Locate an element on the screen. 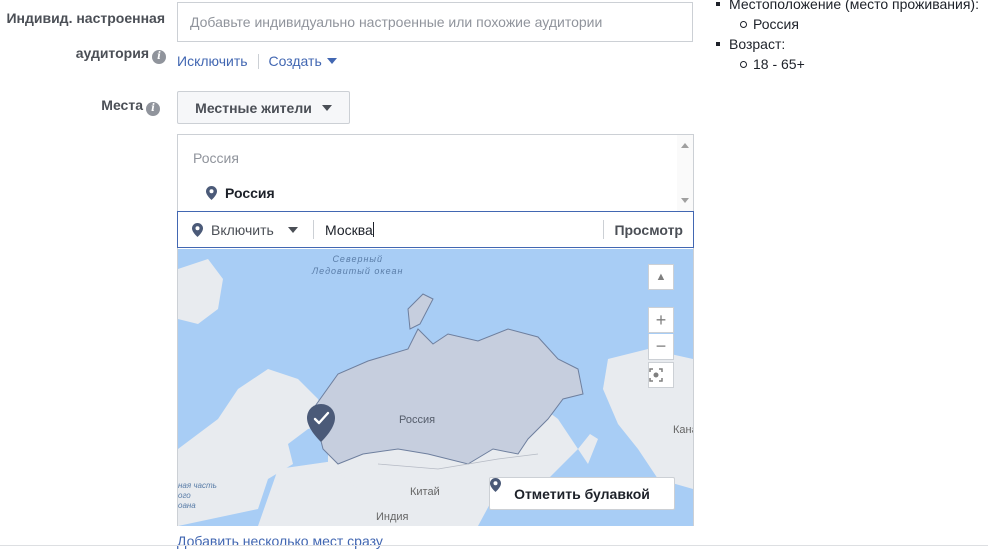 This screenshot has width=988, height=549. map-edge-label-line3: оана is located at coordinates (187, 505).